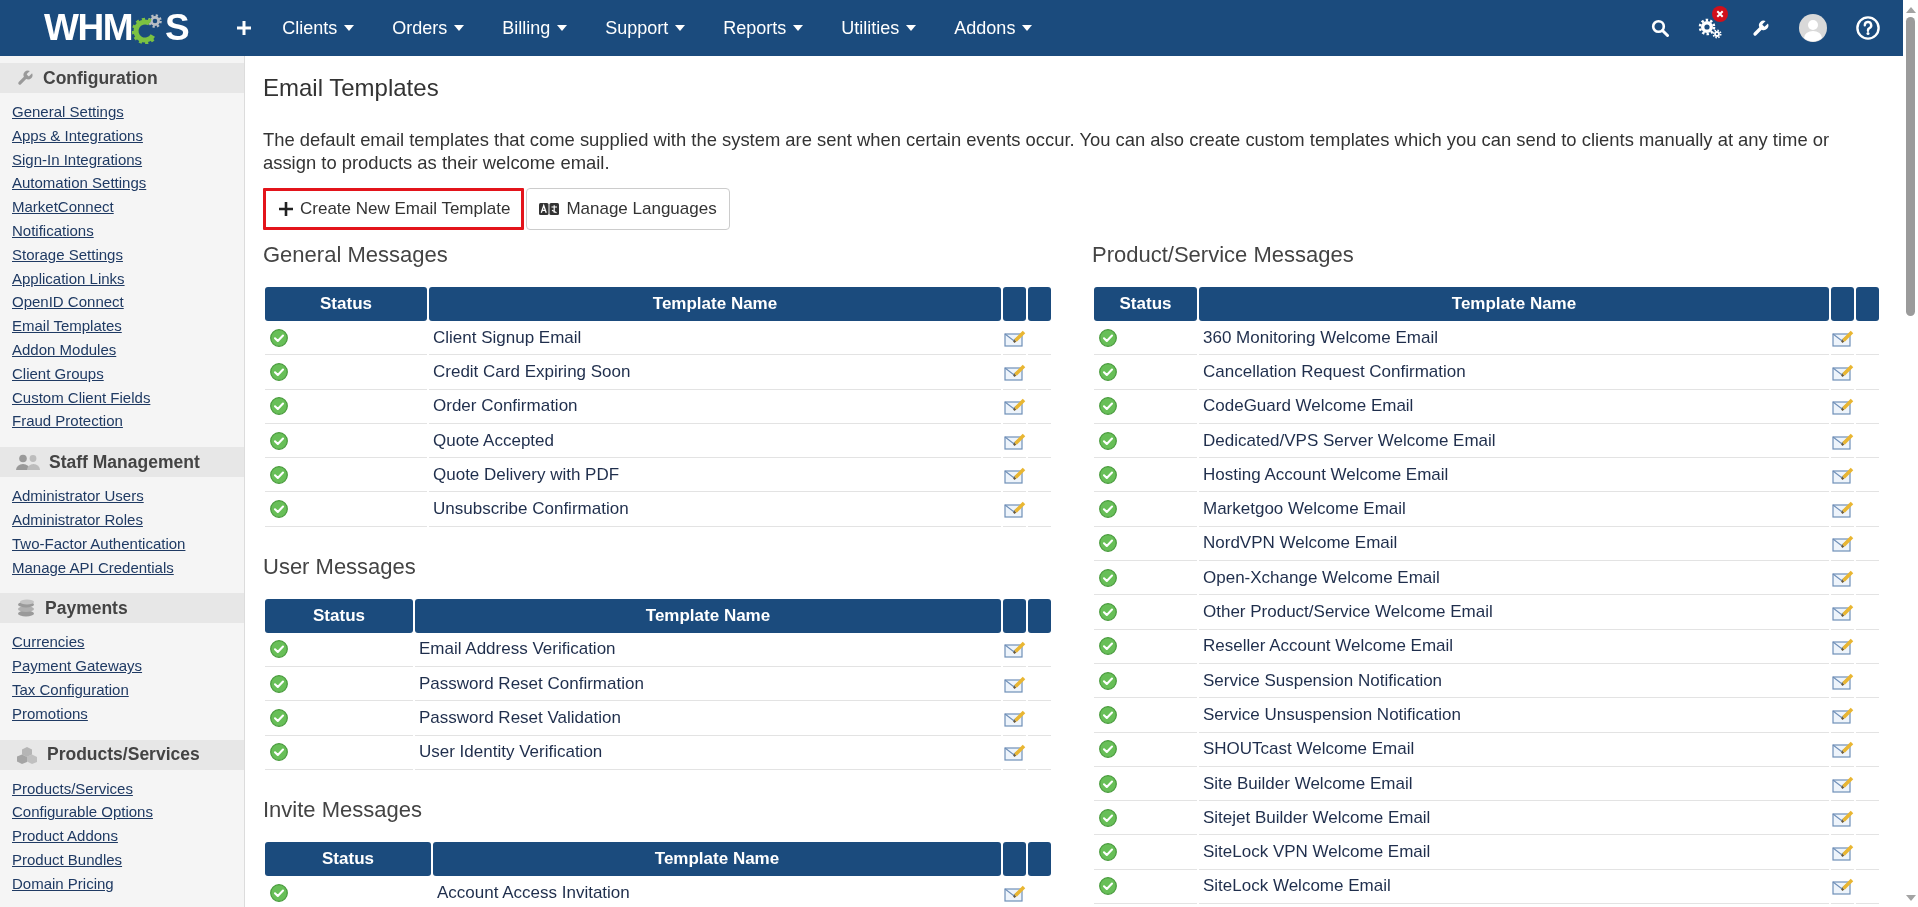 The width and height of the screenshot is (1918, 907). Describe the element at coordinates (1326, 474) in the screenshot. I see `template-name: Hosting Account Welcome Email` at that location.